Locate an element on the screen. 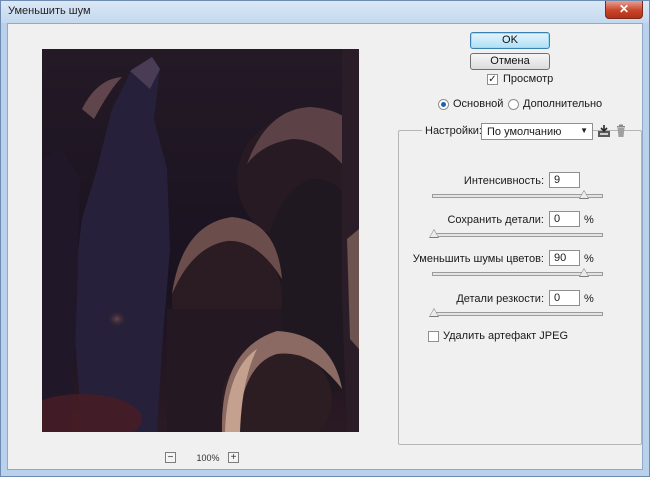  sharpen-details-slider-thumb is located at coordinates (434, 312).